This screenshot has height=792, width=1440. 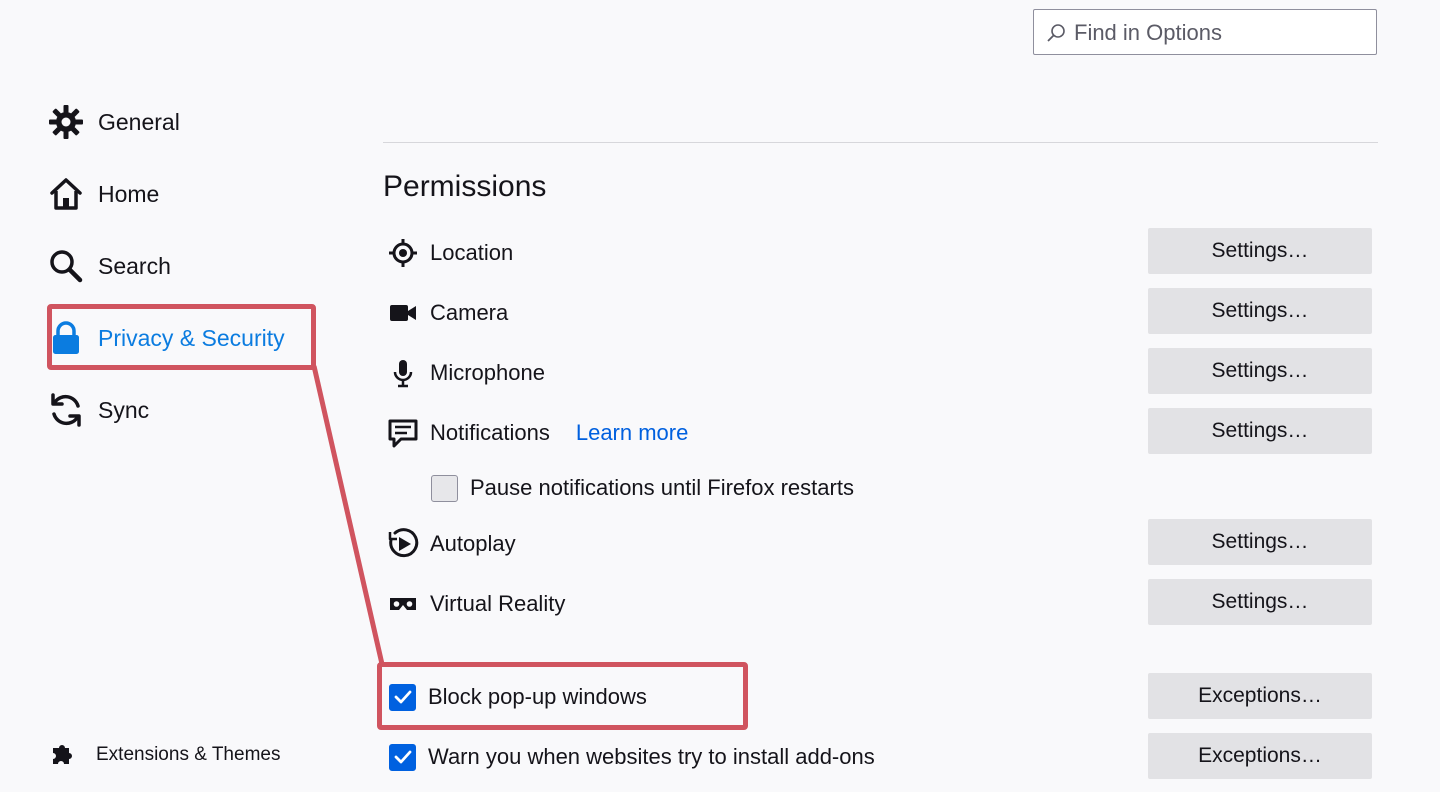 I want to click on annotation-box-privacy, so click(x=181, y=337).